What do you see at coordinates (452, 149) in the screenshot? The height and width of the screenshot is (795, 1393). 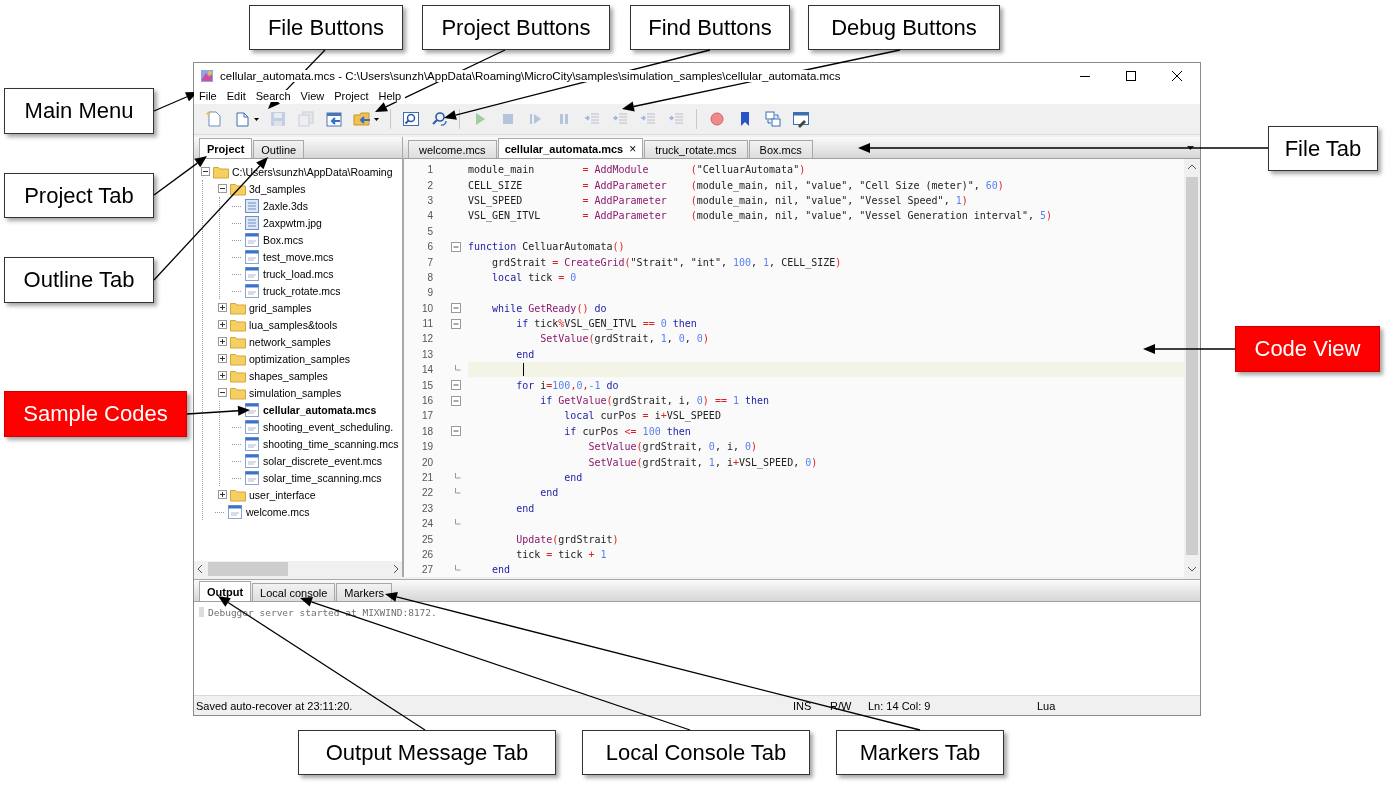 I see `file-tab: welcome.mcs` at bounding box center [452, 149].